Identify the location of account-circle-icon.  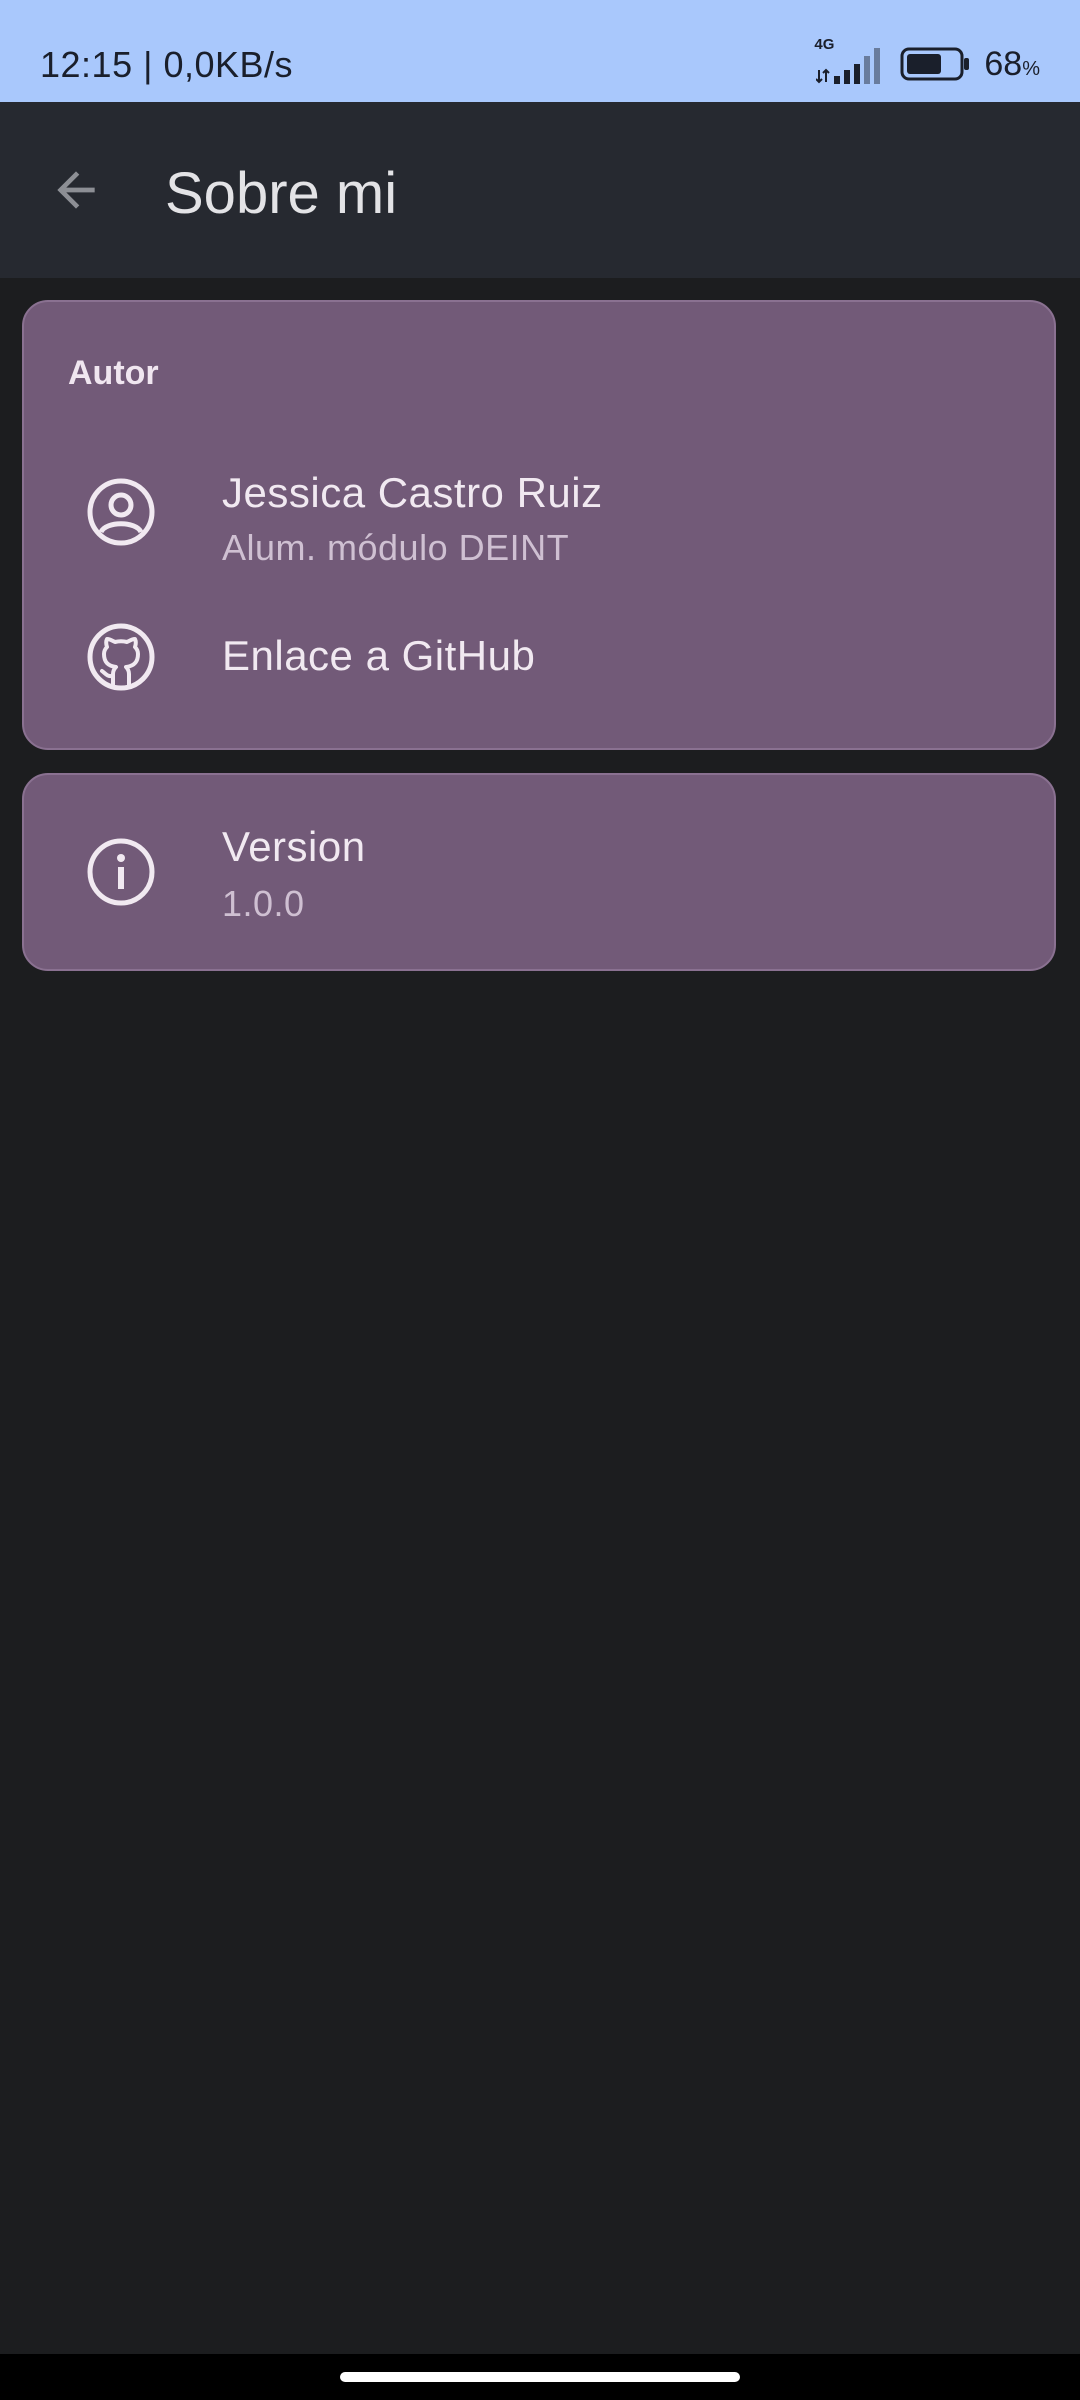
(121, 512).